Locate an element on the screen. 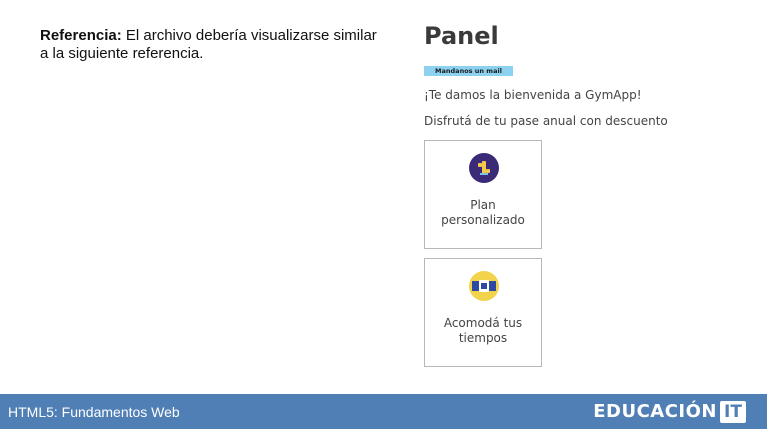 This screenshot has width=767, height=429. panel-title: Panel is located at coordinates (461, 36).